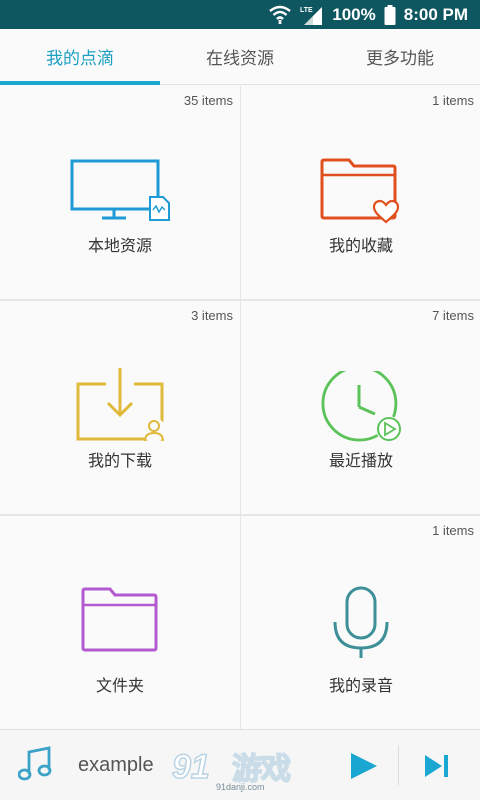 The image size is (480, 800). Describe the element at coordinates (363, 625) in the screenshot. I see `microphone-icon` at that location.